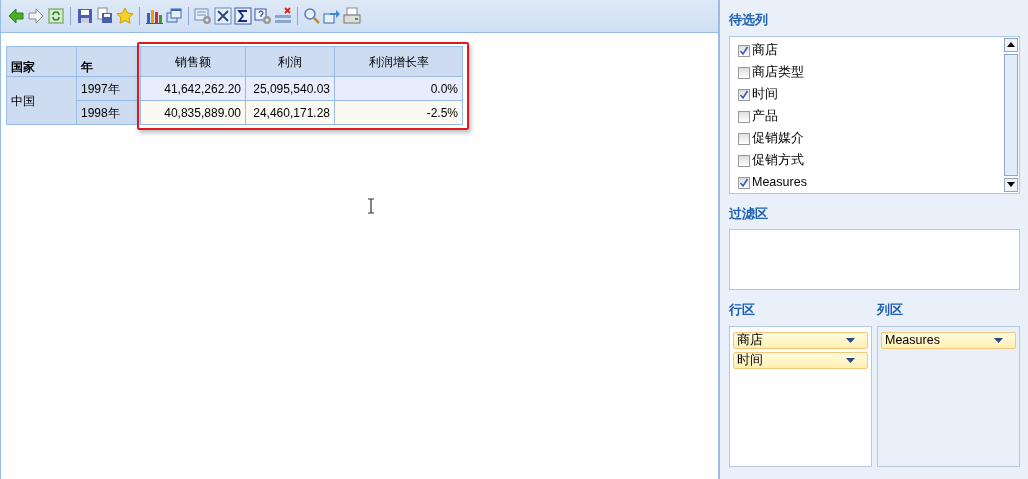  I want to click on row-header: 中国, so click(41, 100).